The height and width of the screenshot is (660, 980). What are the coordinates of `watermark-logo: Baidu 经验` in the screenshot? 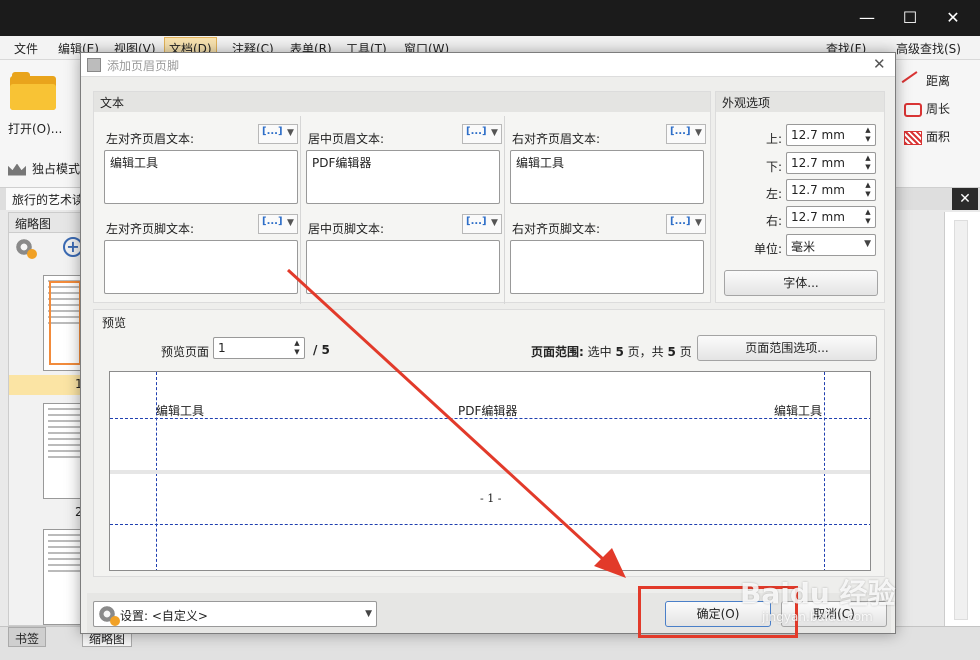 It's located at (818, 593).